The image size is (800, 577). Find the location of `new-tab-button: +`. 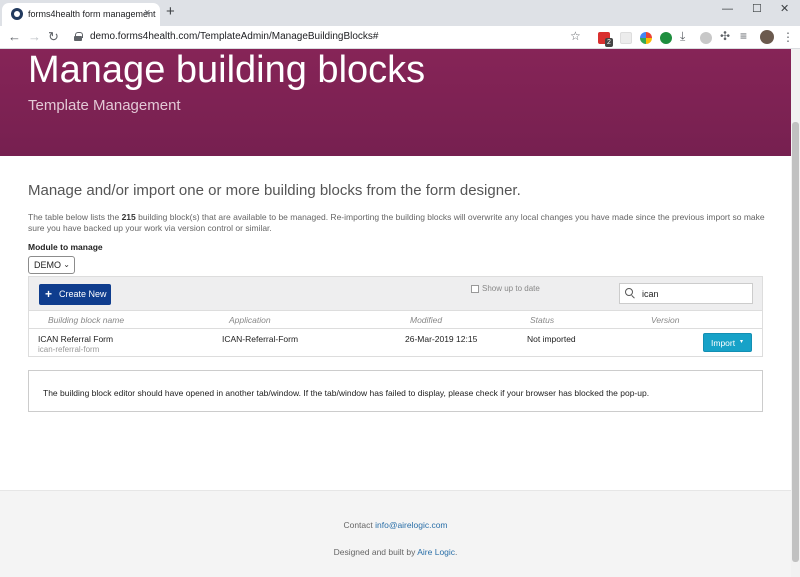

new-tab-button: + is located at coordinates (170, 12).